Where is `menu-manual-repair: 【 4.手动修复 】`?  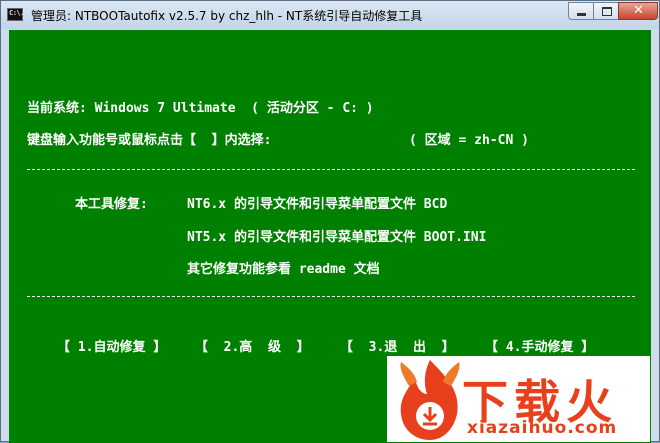
menu-manual-repair: 【 4.手动修复 】 is located at coordinates (539, 345).